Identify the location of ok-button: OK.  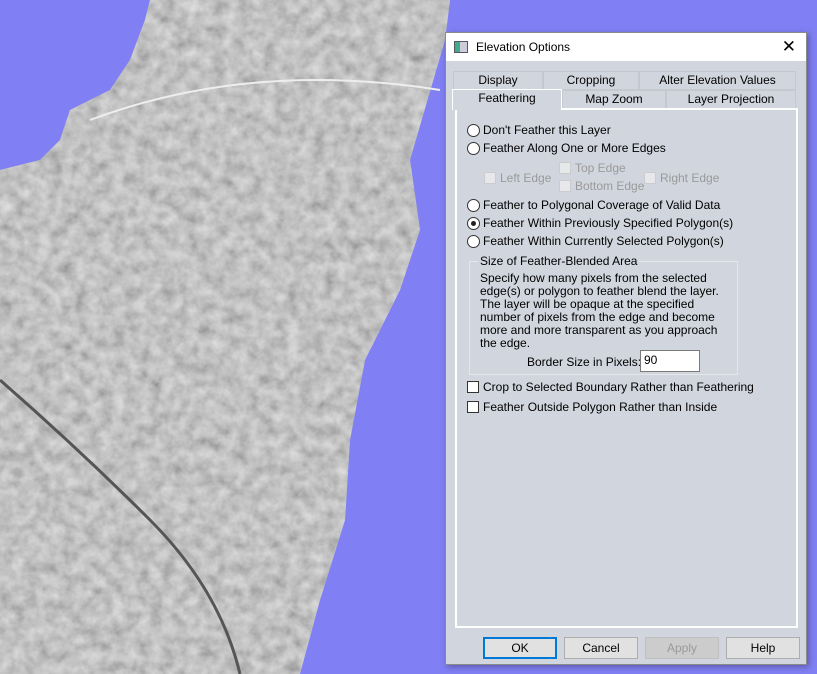
(520, 648).